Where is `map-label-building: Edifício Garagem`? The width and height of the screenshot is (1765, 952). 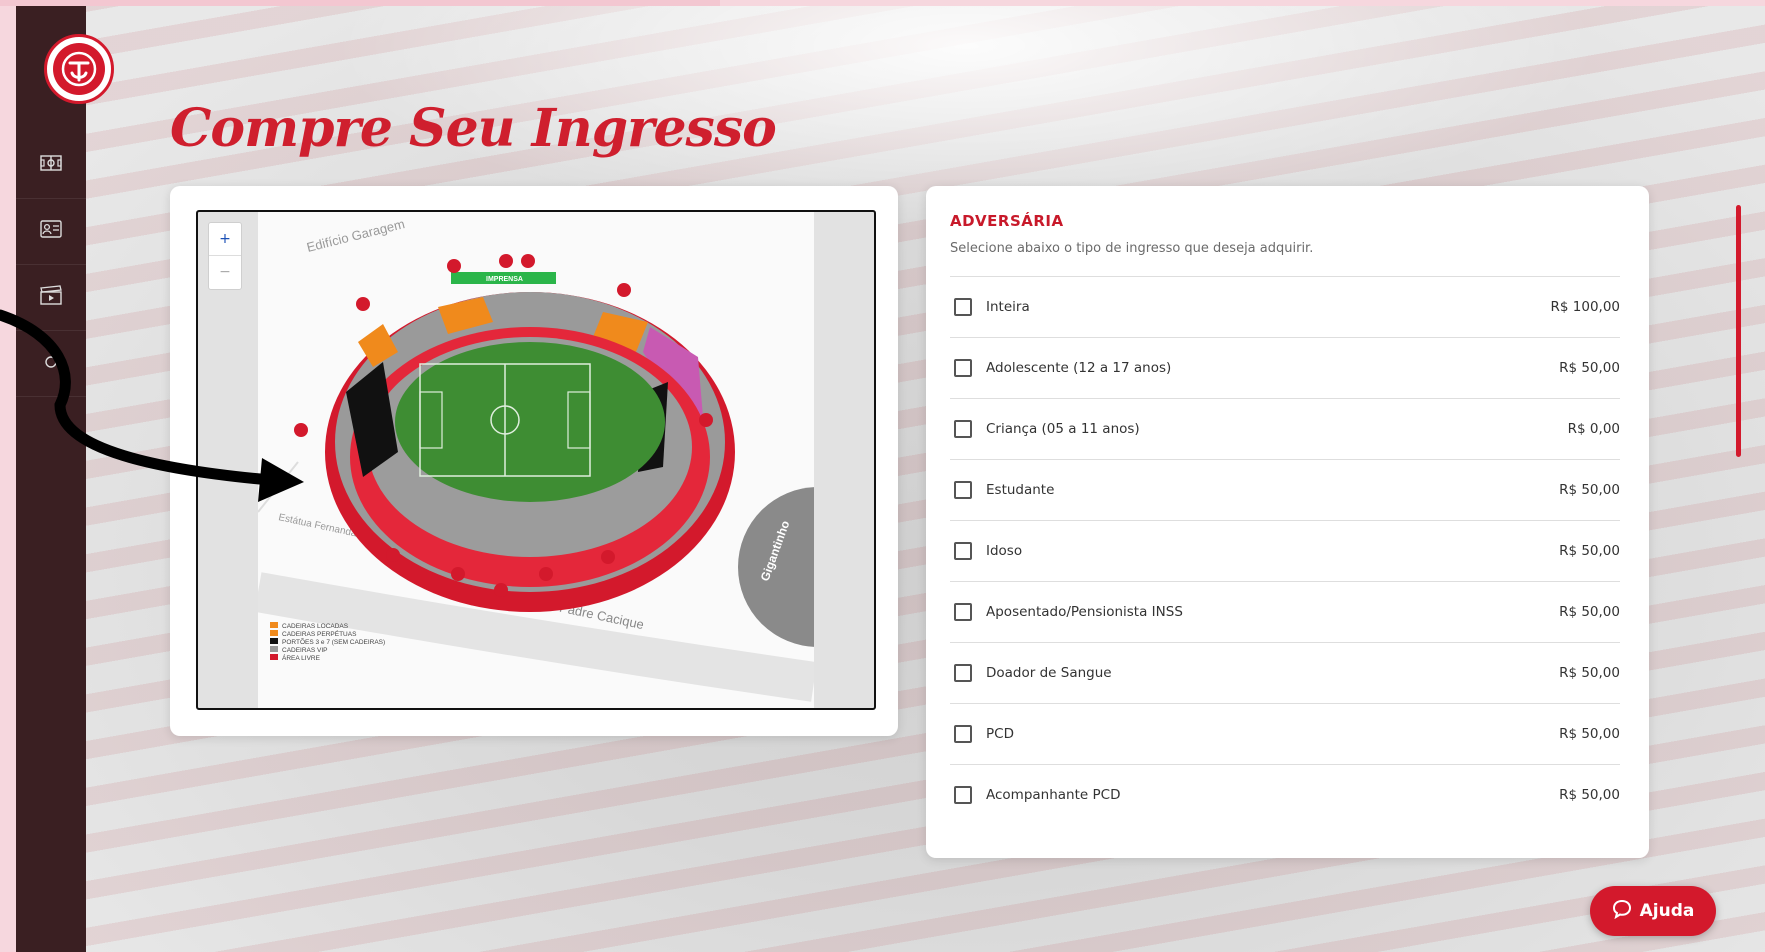 map-label-building: Edifício Garagem is located at coordinates (355, 235).